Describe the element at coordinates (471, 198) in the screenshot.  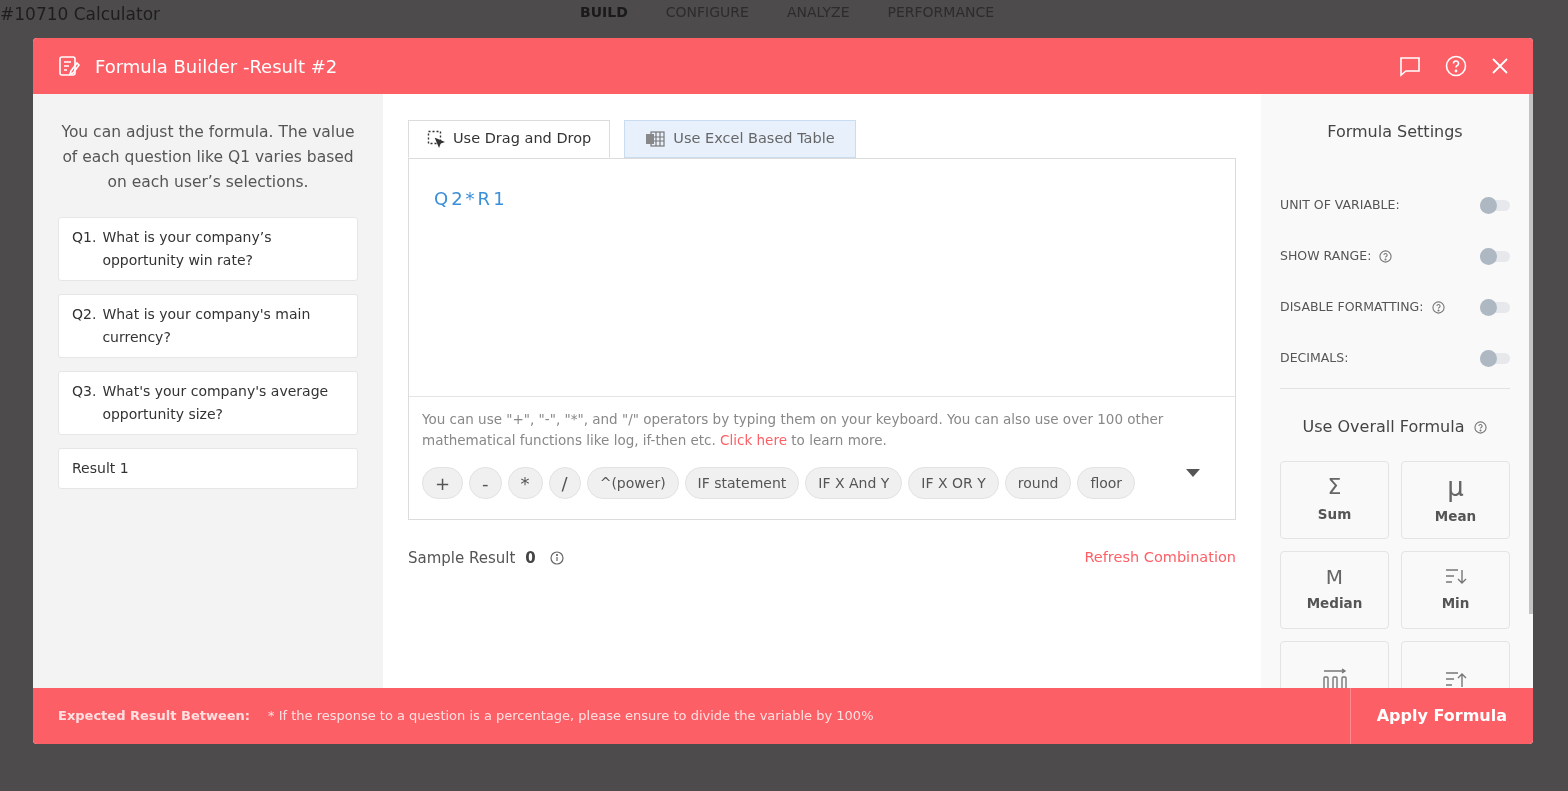
I see `formula-text: Q2*R1` at that location.